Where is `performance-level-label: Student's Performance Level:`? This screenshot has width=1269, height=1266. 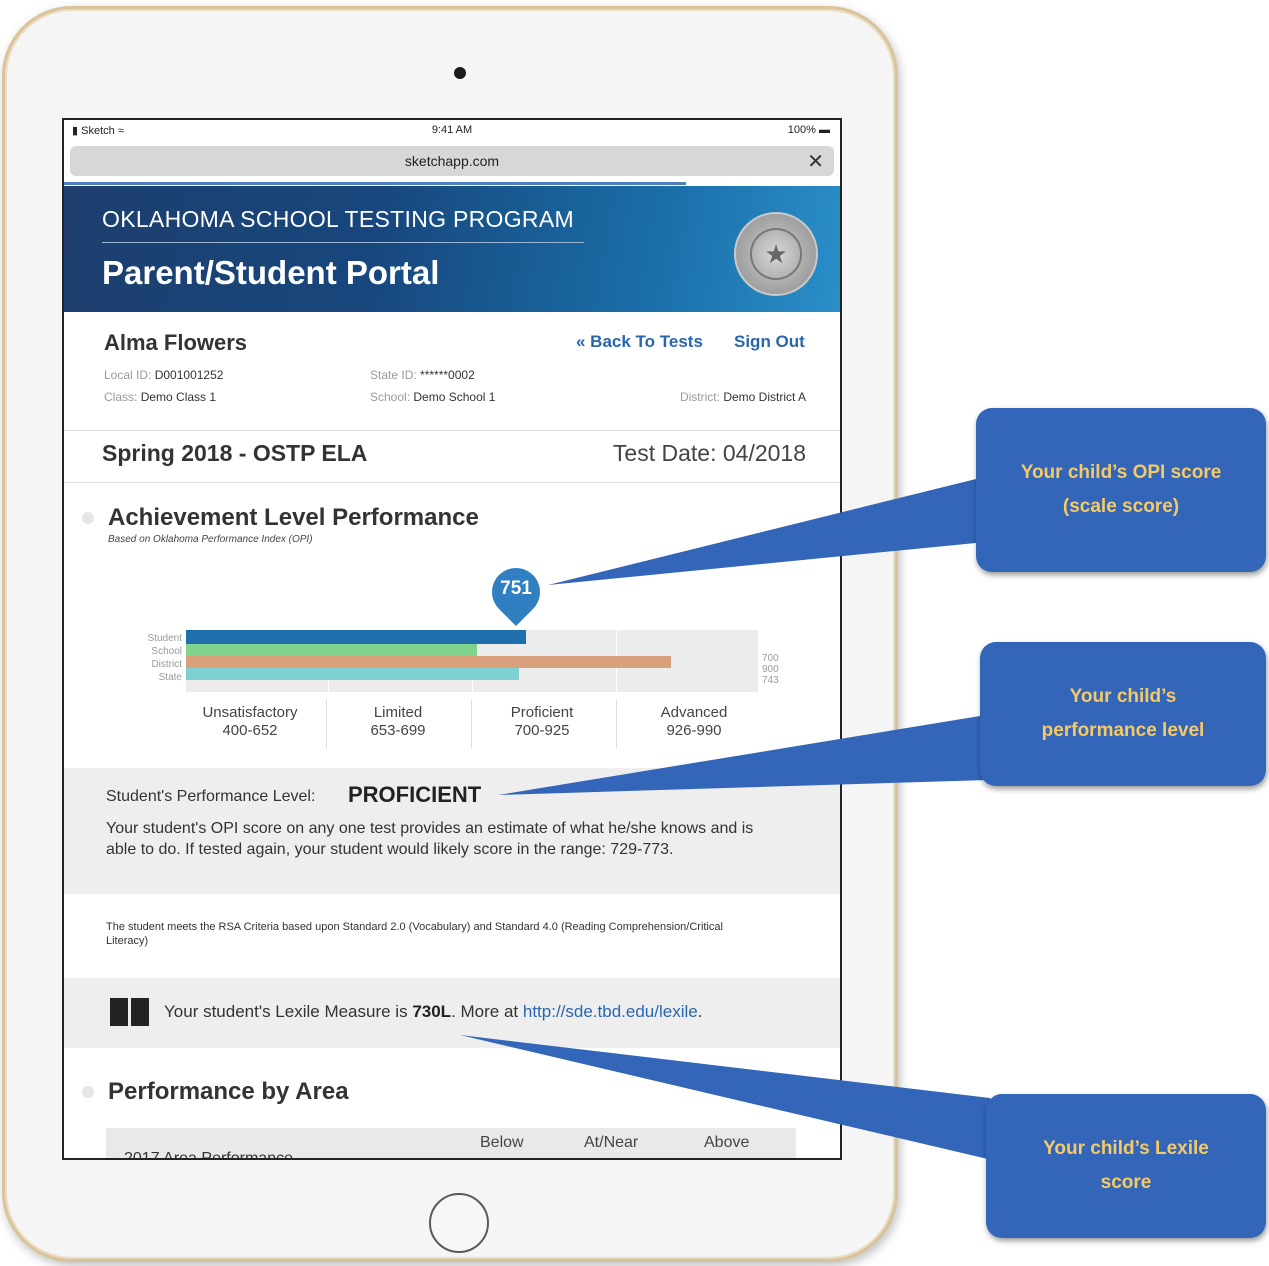 performance-level-label: Student's Performance Level: is located at coordinates (211, 796).